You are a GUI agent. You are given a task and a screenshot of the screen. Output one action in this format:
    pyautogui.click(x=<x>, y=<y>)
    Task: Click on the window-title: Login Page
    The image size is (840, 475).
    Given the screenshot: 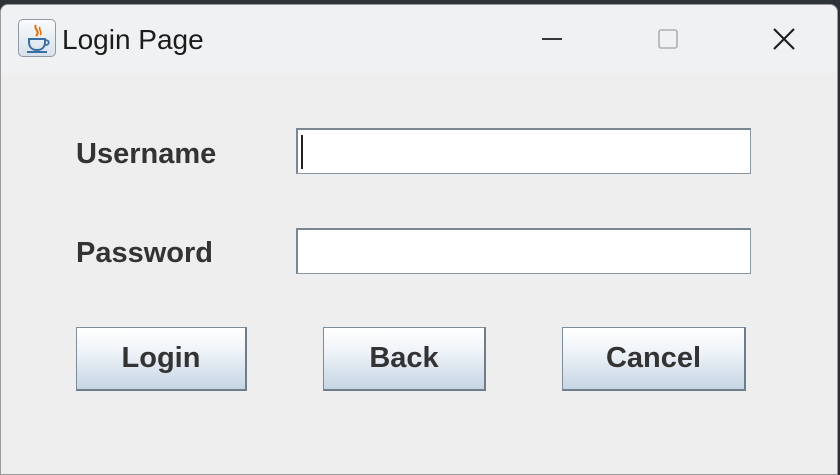 What is the action you would take?
    pyautogui.click(x=133, y=39)
    